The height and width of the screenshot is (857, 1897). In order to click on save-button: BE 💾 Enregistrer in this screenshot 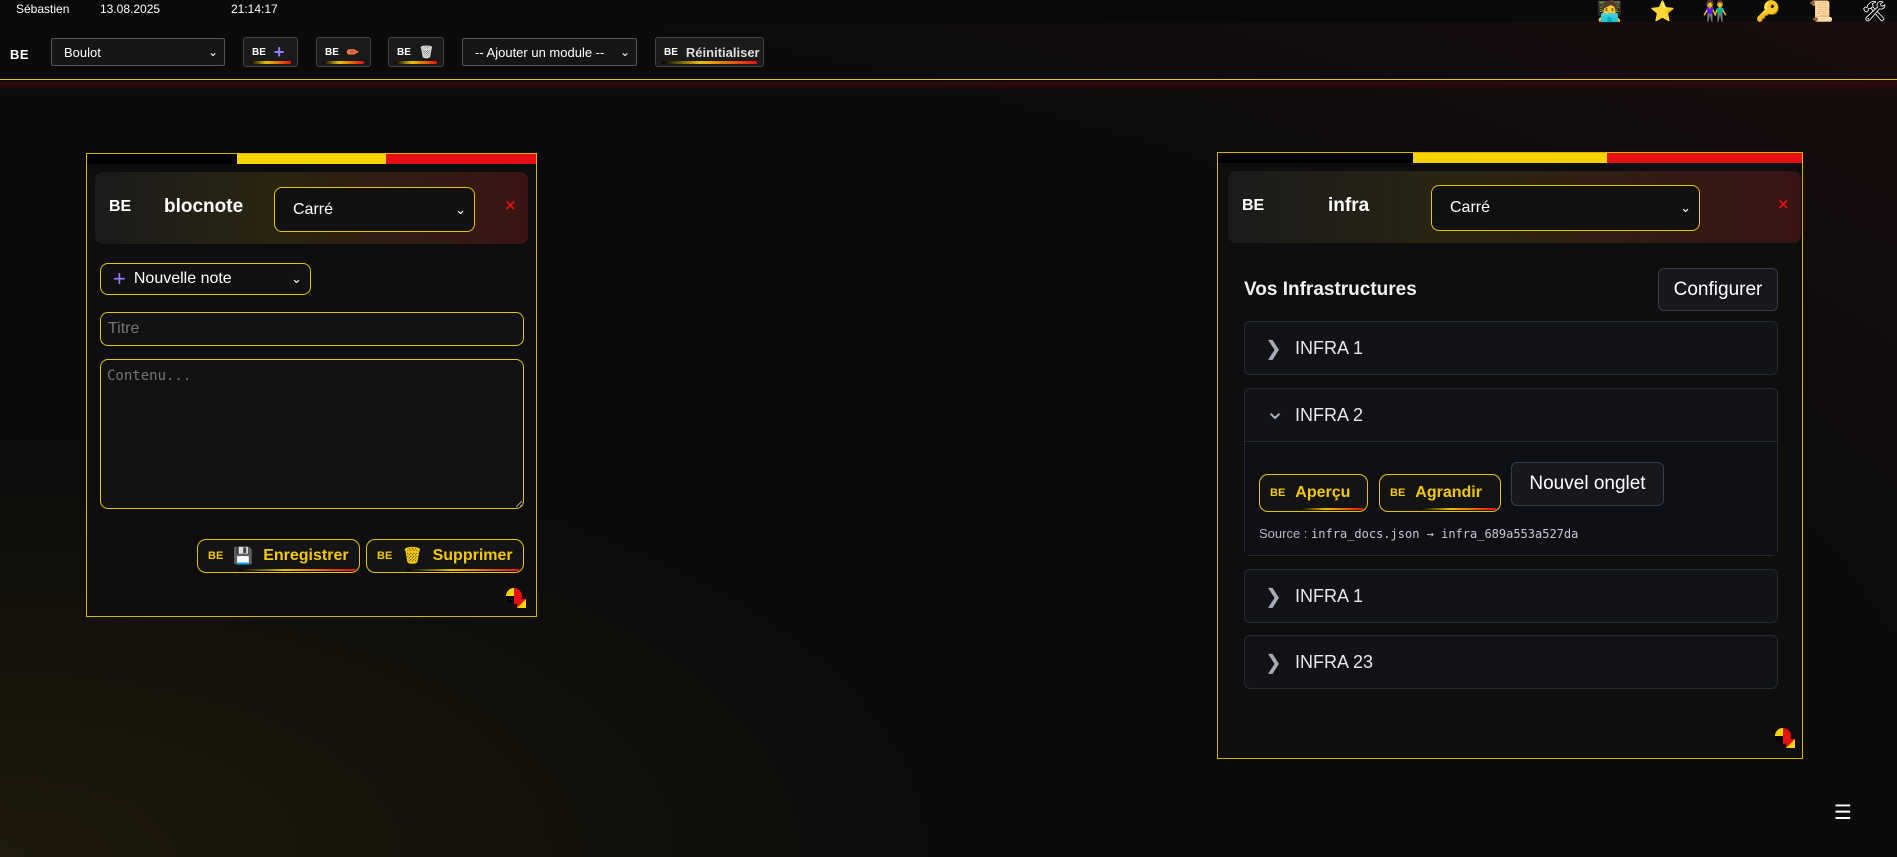, I will do `click(278, 556)`.